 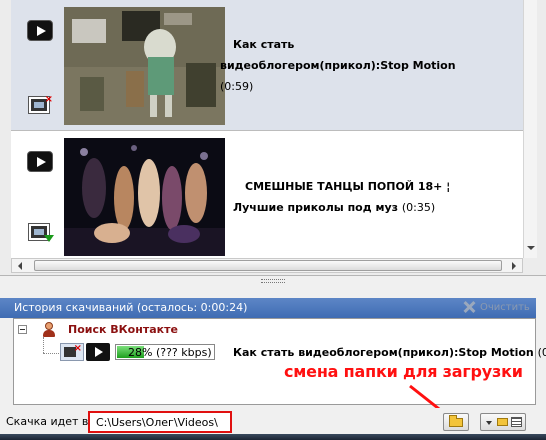 What do you see at coordinates (157, 422) in the screenshot?
I see `download-path: C:\Users\Олег\Videos\` at bounding box center [157, 422].